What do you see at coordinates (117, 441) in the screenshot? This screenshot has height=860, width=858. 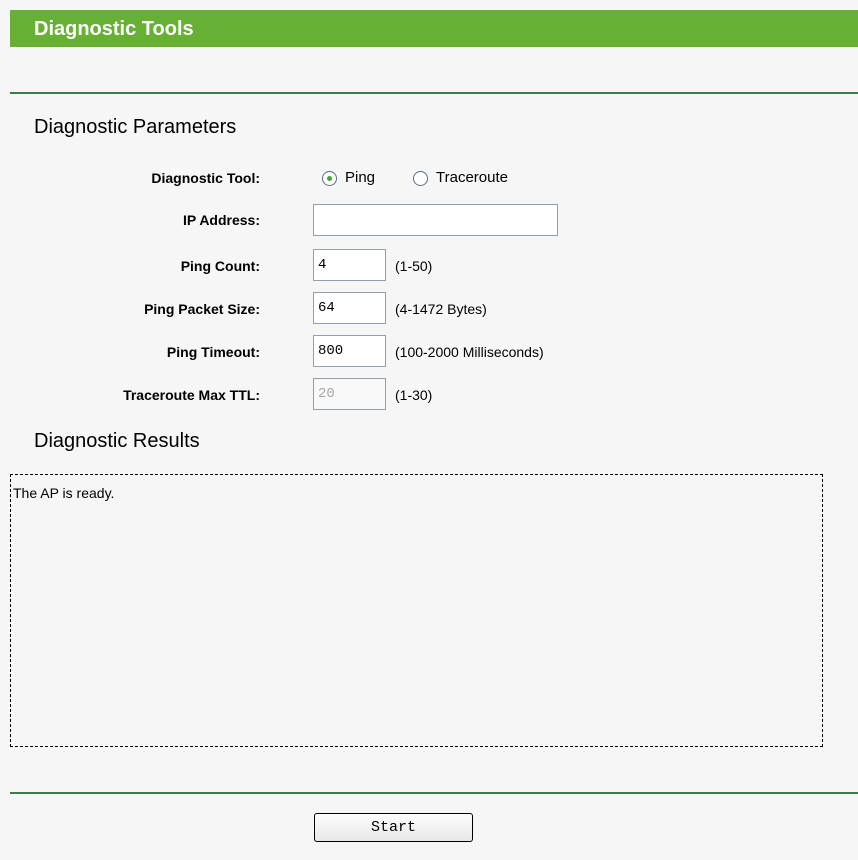 I see `results-section-title: Diagnostic Results` at bounding box center [117, 441].